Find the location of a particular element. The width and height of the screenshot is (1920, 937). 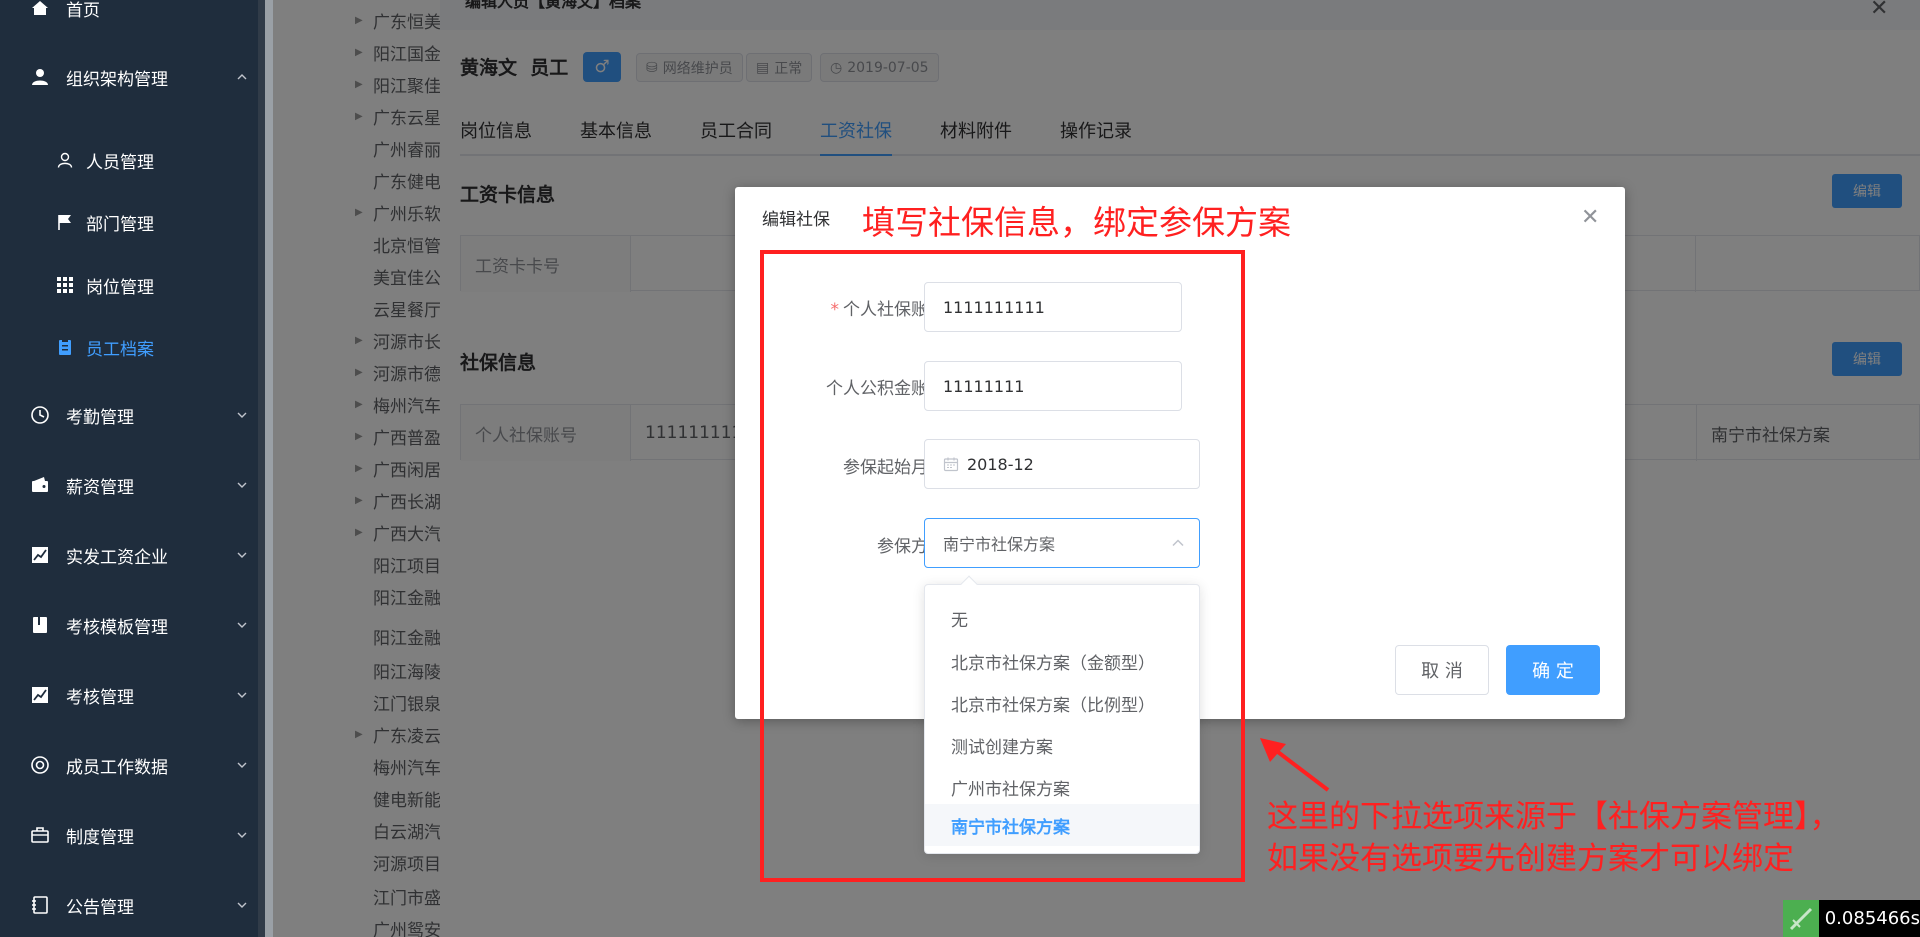

menu-item-salary: 薪资管理 is located at coordinates (129, 485).